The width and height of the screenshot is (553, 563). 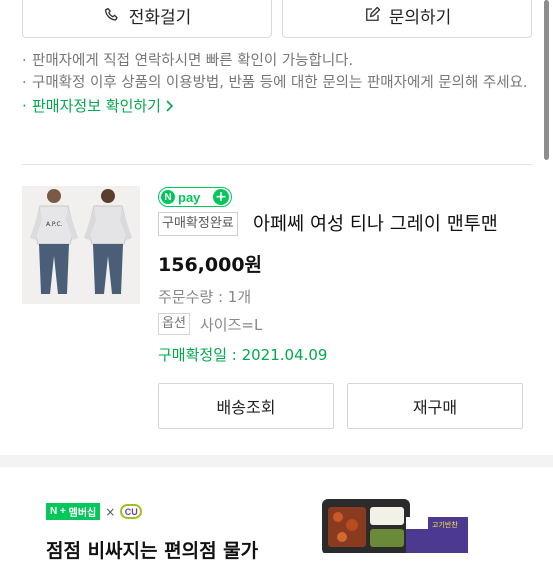 I want to click on plus-icon: +, so click(x=221, y=197).